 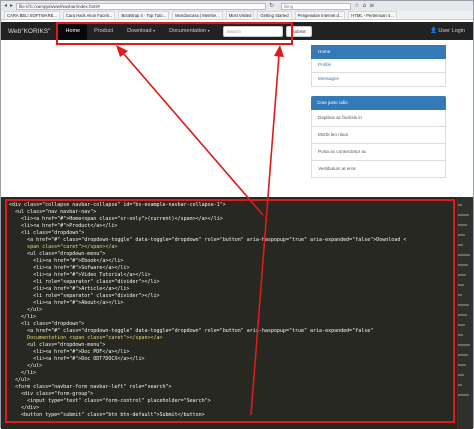 I want to click on arrow-line-right, so click(x=265, y=235).